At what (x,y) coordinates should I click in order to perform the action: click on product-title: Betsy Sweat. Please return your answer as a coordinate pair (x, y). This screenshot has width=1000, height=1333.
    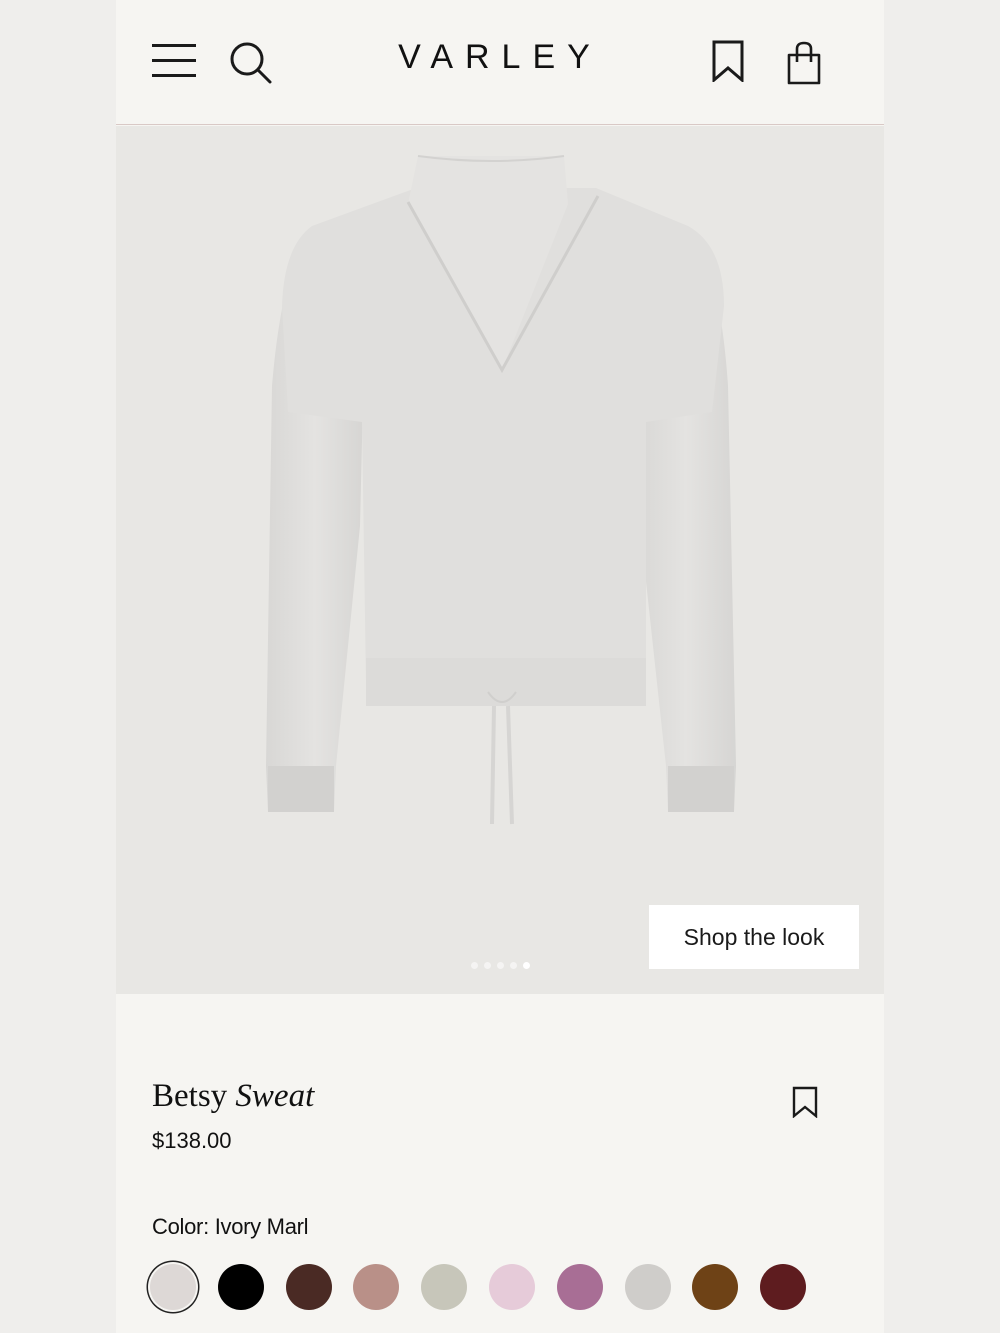
    Looking at the image, I should click on (233, 1096).